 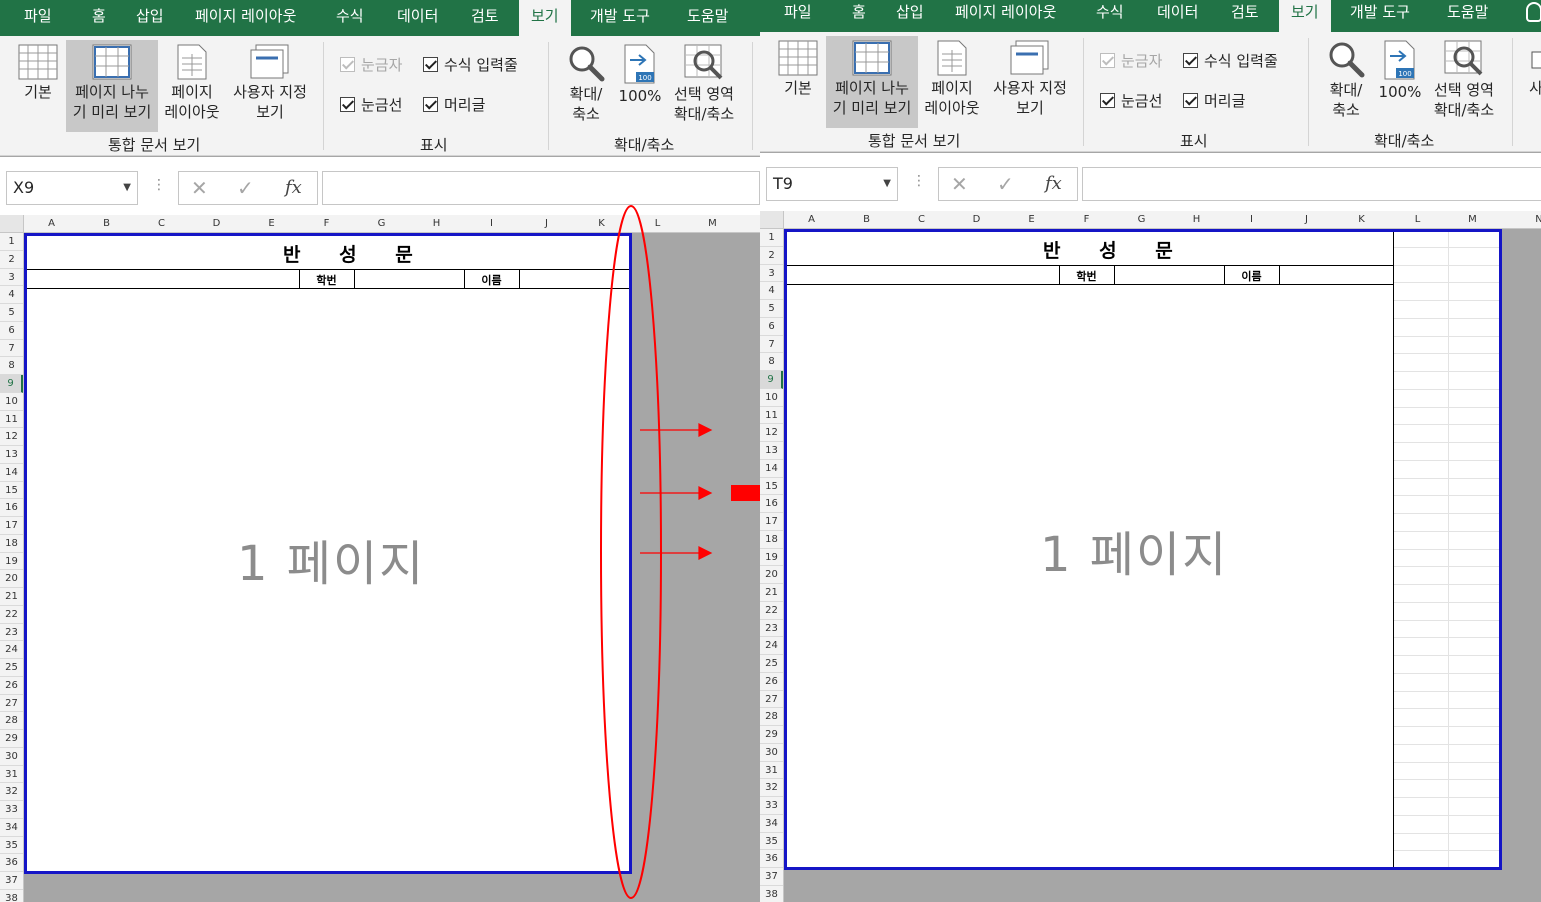 I want to click on tab-file: 파일, so click(x=798, y=16).